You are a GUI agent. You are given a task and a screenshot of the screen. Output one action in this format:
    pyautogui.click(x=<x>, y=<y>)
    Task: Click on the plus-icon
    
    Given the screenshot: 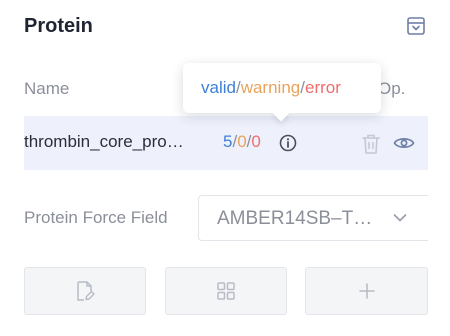 What is the action you would take?
    pyautogui.click(x=366, y=291)
    